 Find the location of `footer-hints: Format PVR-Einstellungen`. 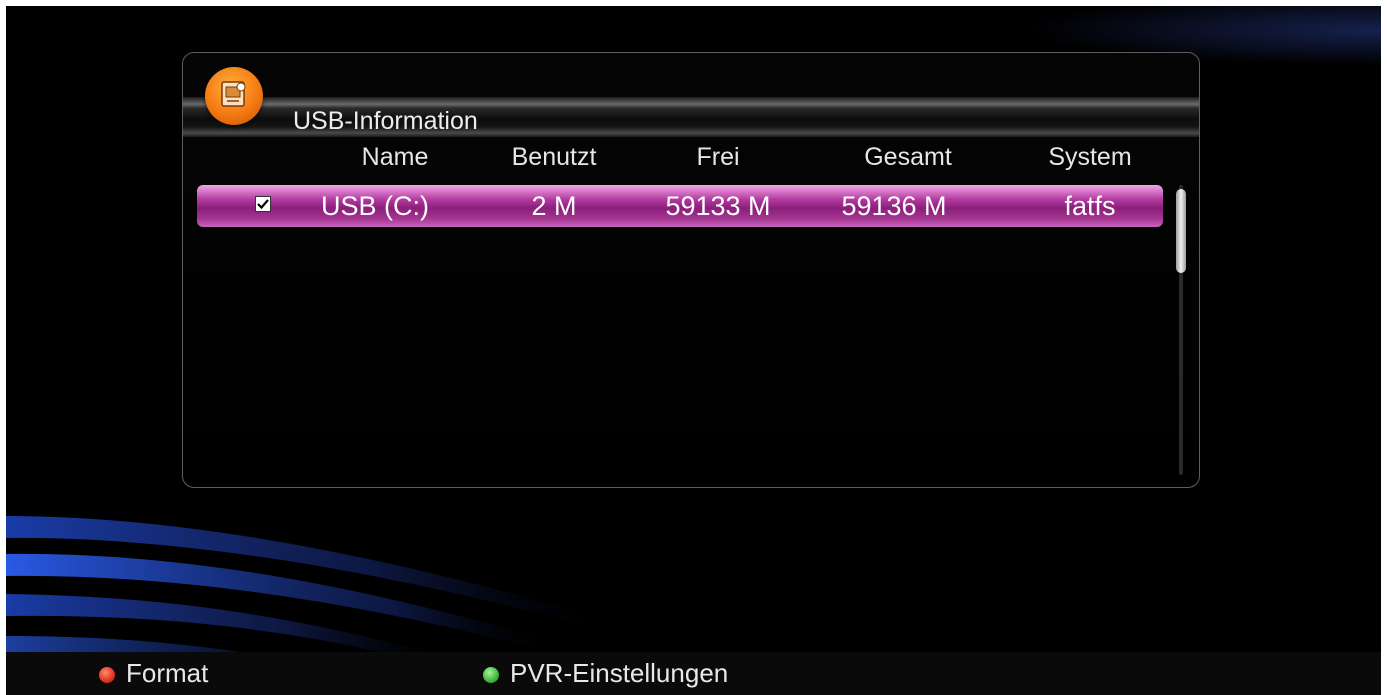

footer-hints: Format PVR-Einstellungen is located at coordinates (693, 673).